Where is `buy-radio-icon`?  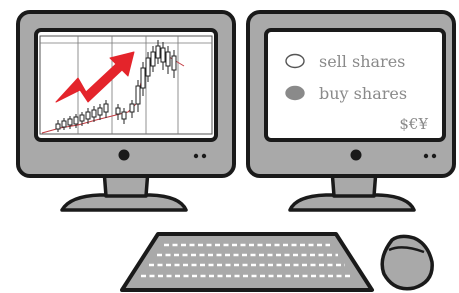
buy-radio-icon is located at coordinates (295, 93).